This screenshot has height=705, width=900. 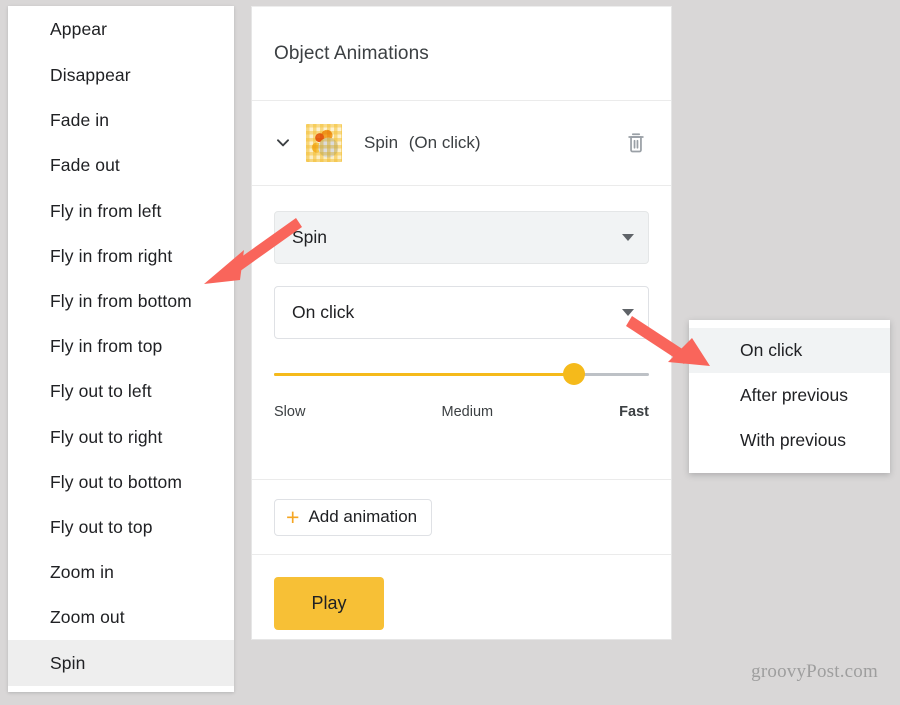 I want to click on slider-label-slow: Slow, so click(x=290, y=412).